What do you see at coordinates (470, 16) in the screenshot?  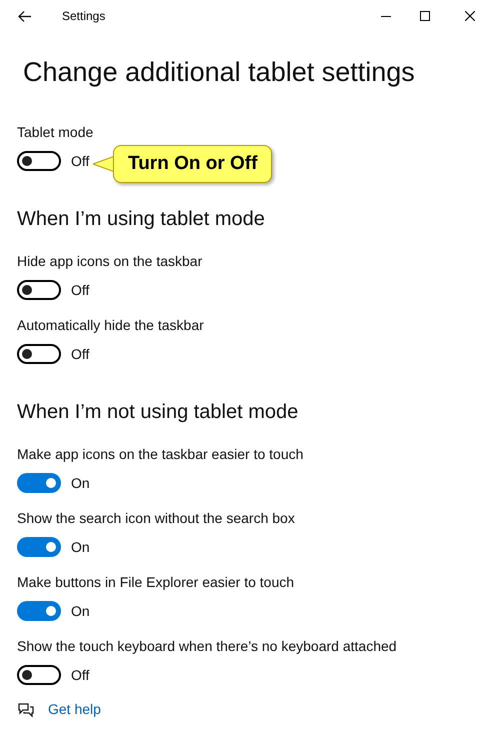 I see `close-icon` at bounding box center [470, 16].